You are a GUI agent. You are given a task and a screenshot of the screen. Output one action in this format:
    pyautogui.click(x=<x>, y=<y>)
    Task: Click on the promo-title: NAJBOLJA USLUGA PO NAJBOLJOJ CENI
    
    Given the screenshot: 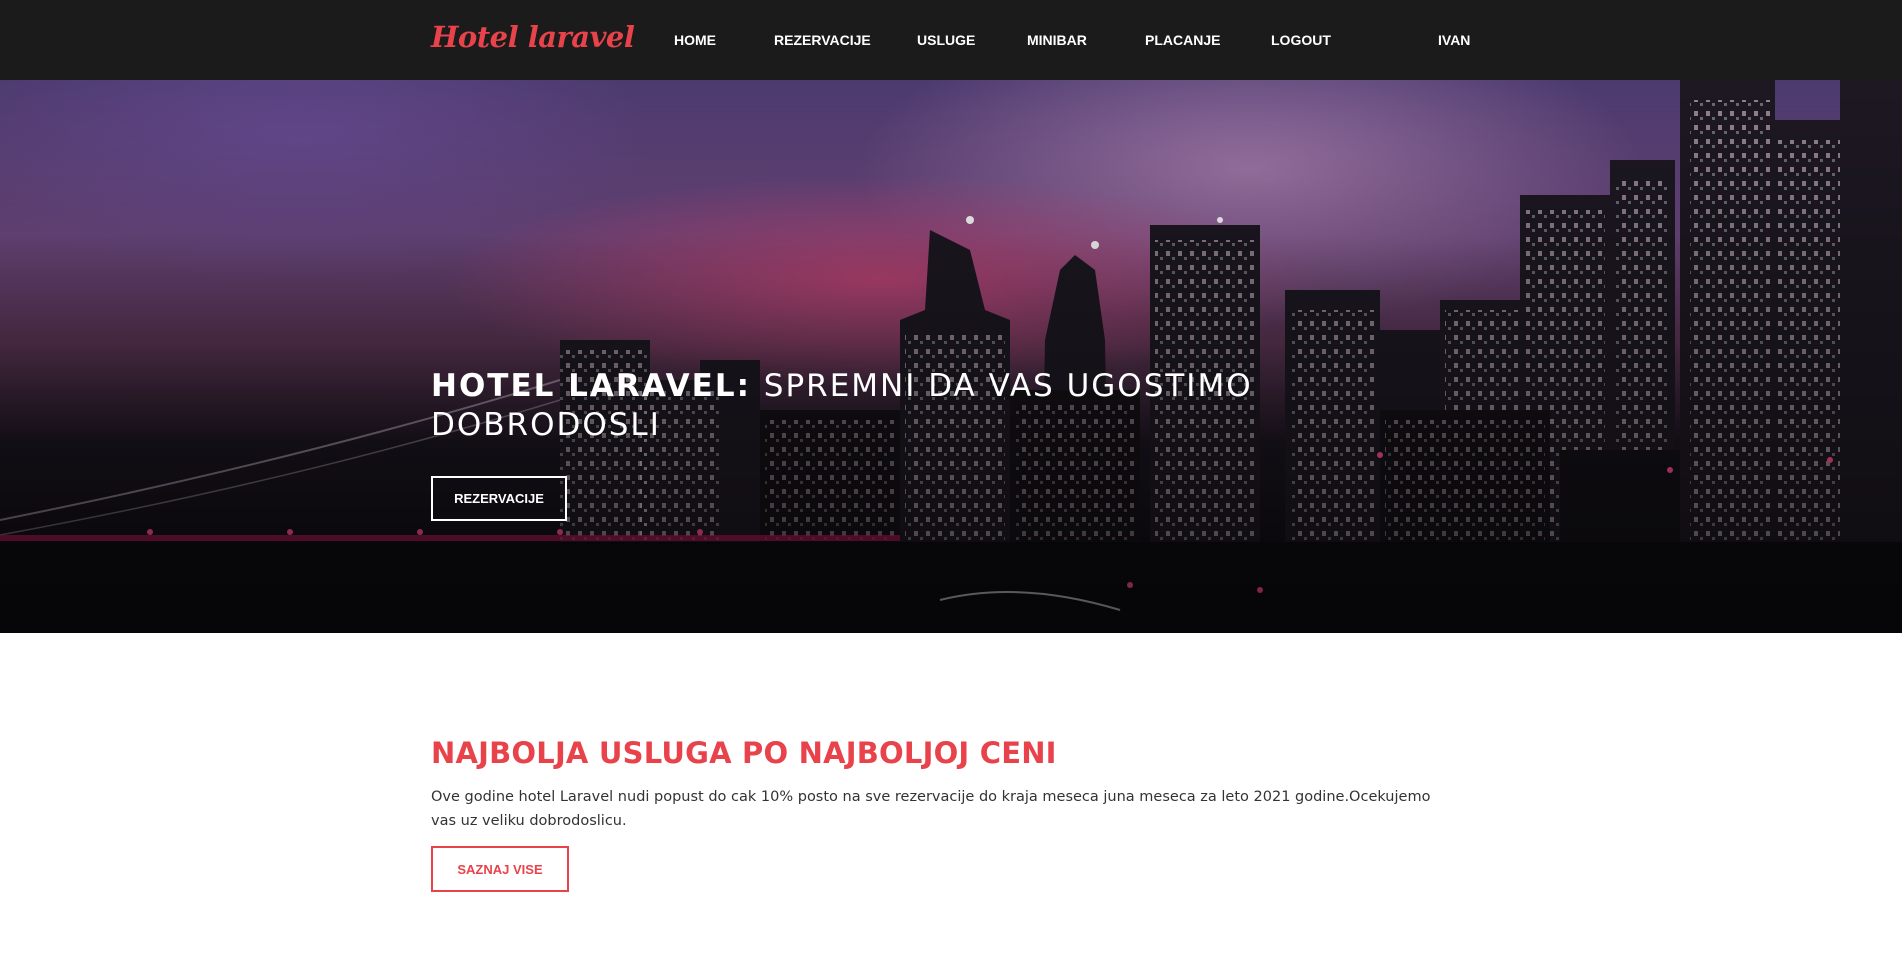 What is the action you would take?
    pyautogui.click(x=744, y=753)
    